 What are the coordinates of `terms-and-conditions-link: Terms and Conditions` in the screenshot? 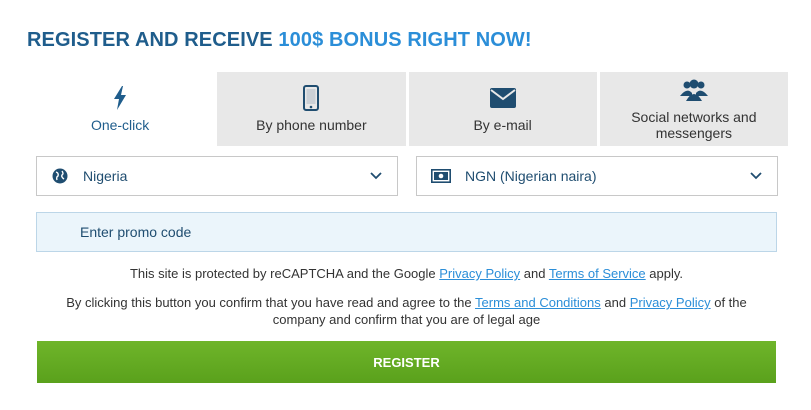 It's located at (538, 302).